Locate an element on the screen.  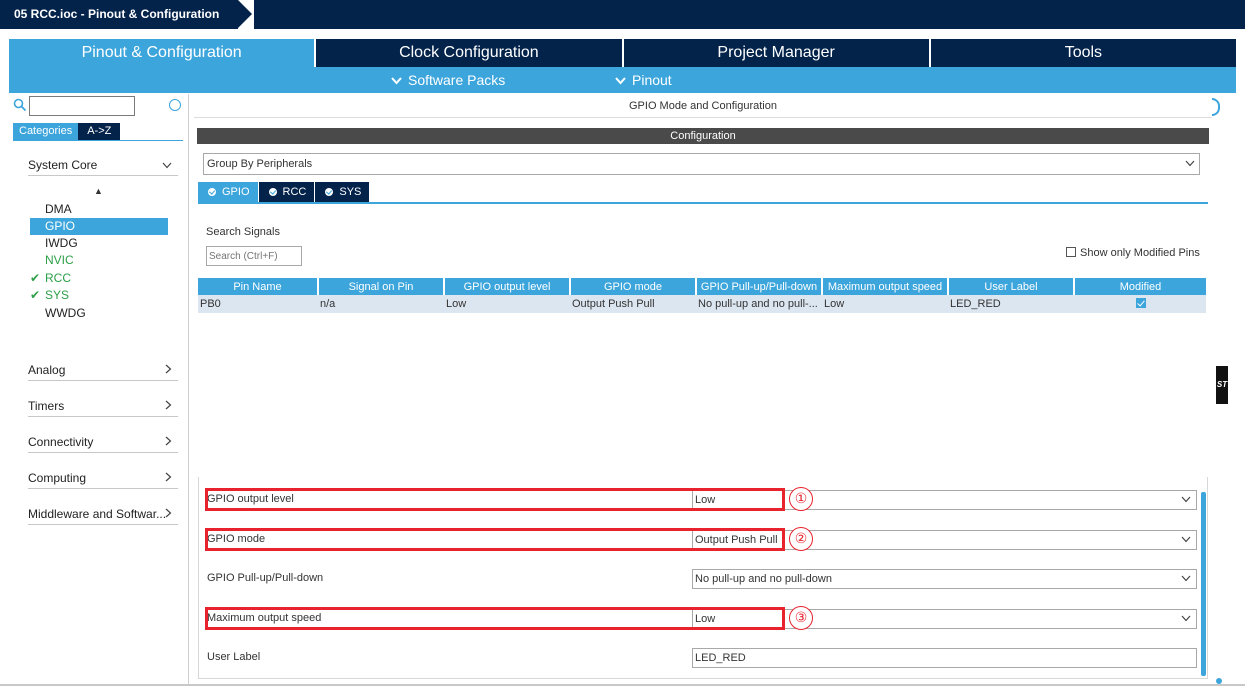
cell-modified is located at coordinates (1140, 304).